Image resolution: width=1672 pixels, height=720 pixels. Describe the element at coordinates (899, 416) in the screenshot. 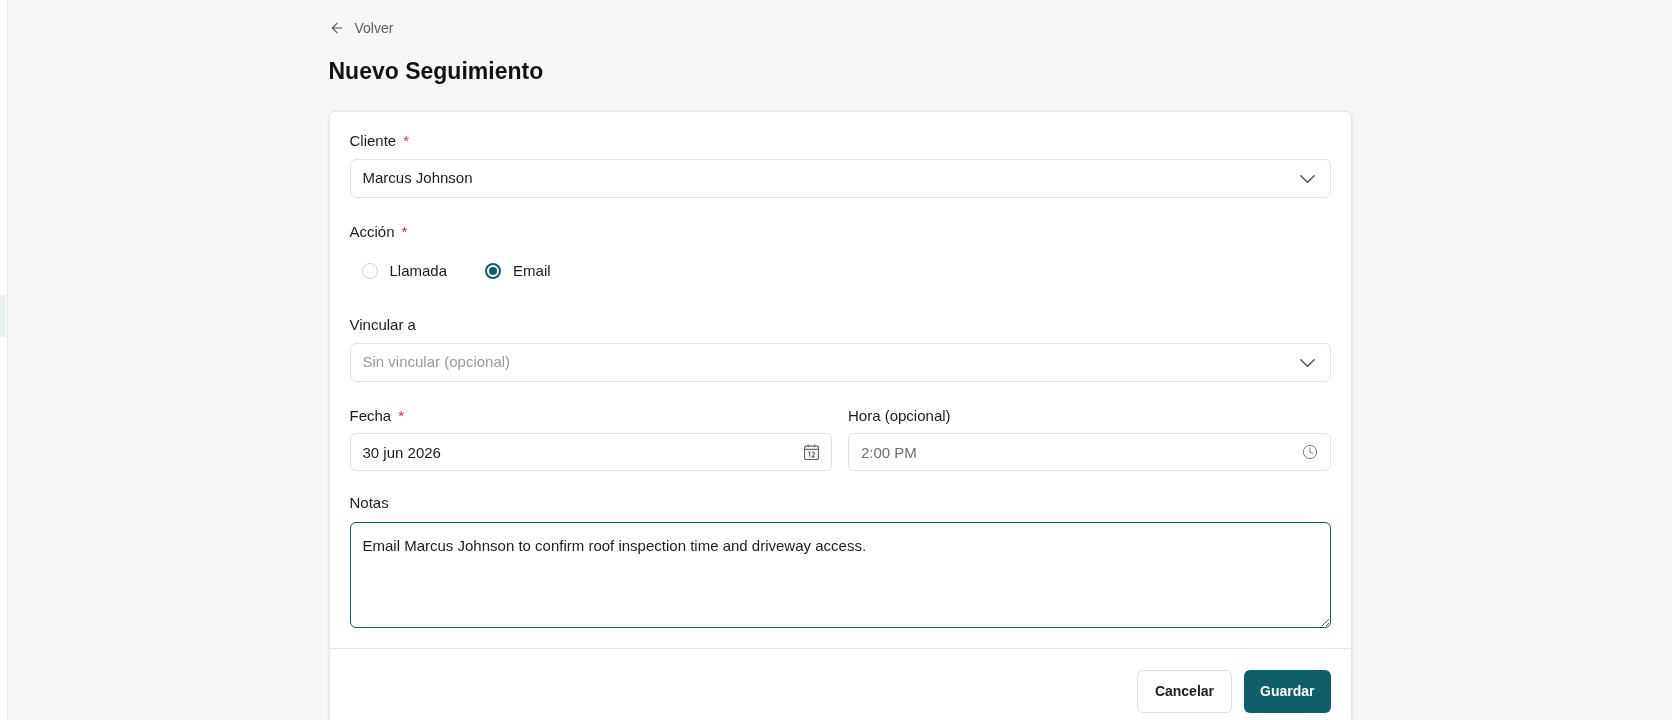

I see `field-label: Hora (opcional)` at that location.